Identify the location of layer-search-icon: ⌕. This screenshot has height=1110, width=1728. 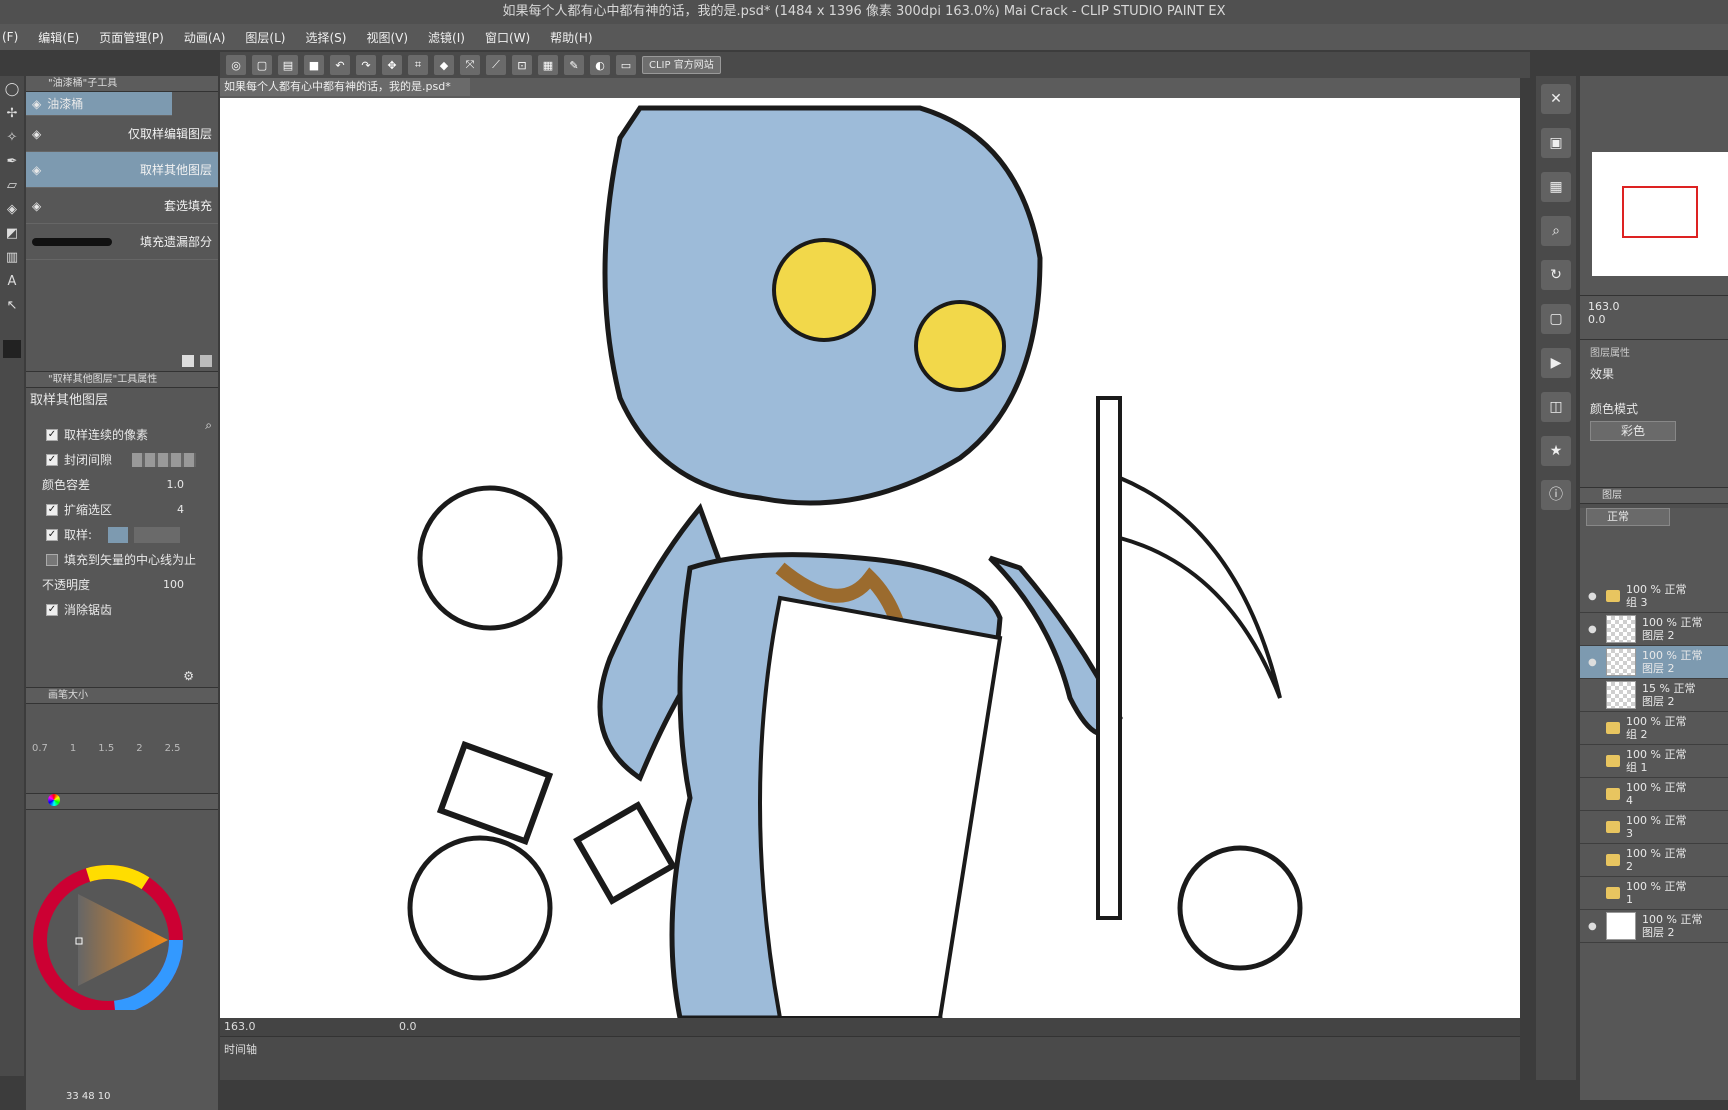
(1556, 231).